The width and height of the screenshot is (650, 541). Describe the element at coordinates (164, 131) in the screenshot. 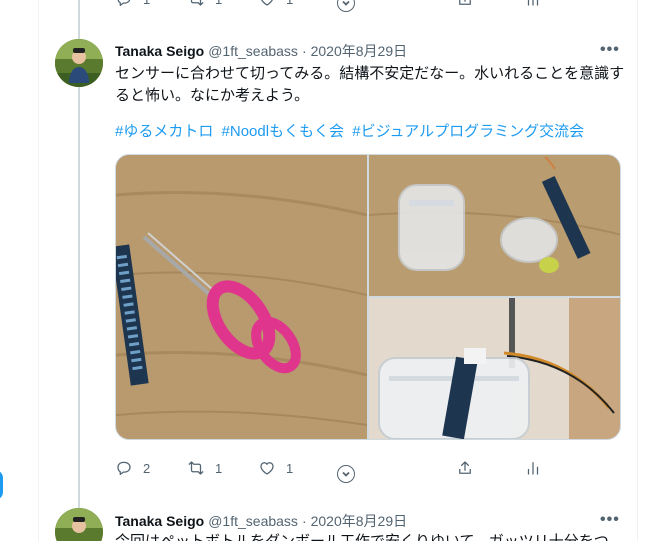

I see `hashtag-link: #ゆるメカトロ` at that location.